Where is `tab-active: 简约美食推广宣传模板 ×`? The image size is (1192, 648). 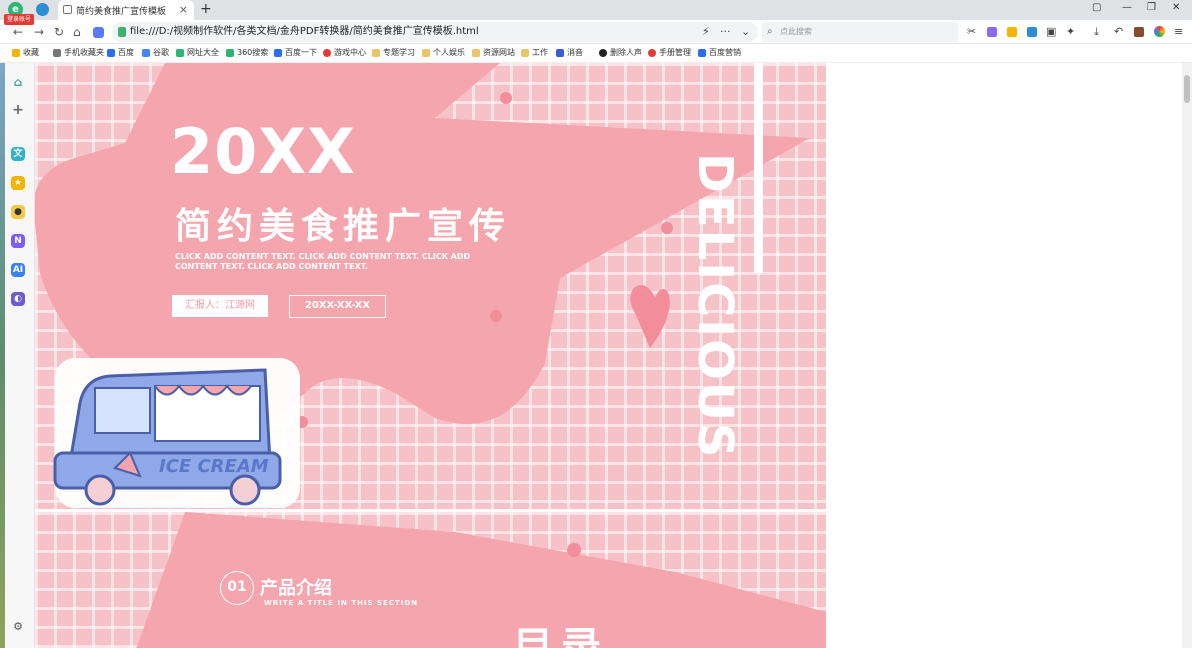 tab-active: 简约美食推广宣传模板 × is located at coordinates (126, 10).